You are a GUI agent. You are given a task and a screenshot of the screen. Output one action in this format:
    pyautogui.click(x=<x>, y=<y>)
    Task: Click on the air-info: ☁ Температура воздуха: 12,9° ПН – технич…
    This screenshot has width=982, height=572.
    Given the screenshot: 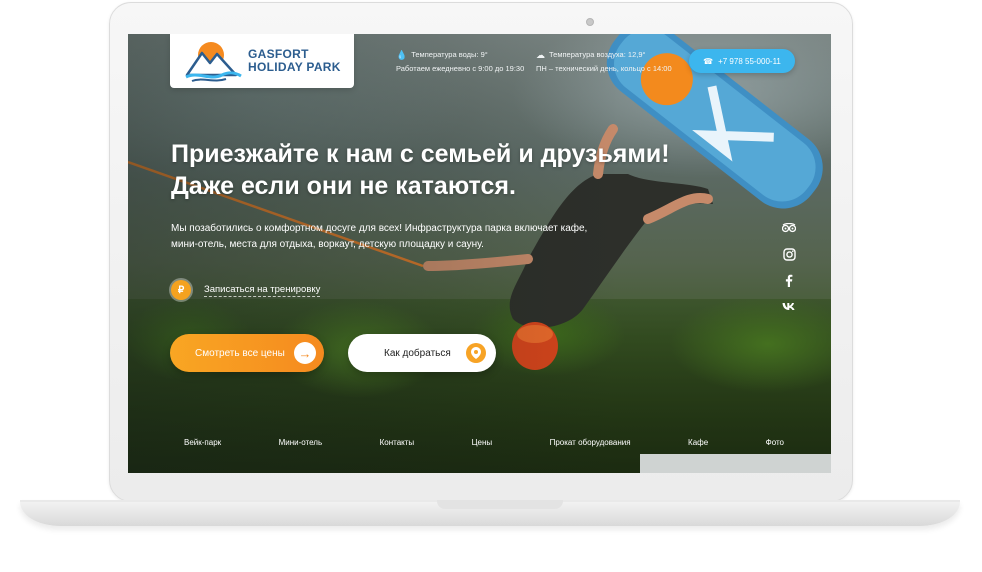 What is the action you would take?
    pyautogui.click(x=604, y=62)
    